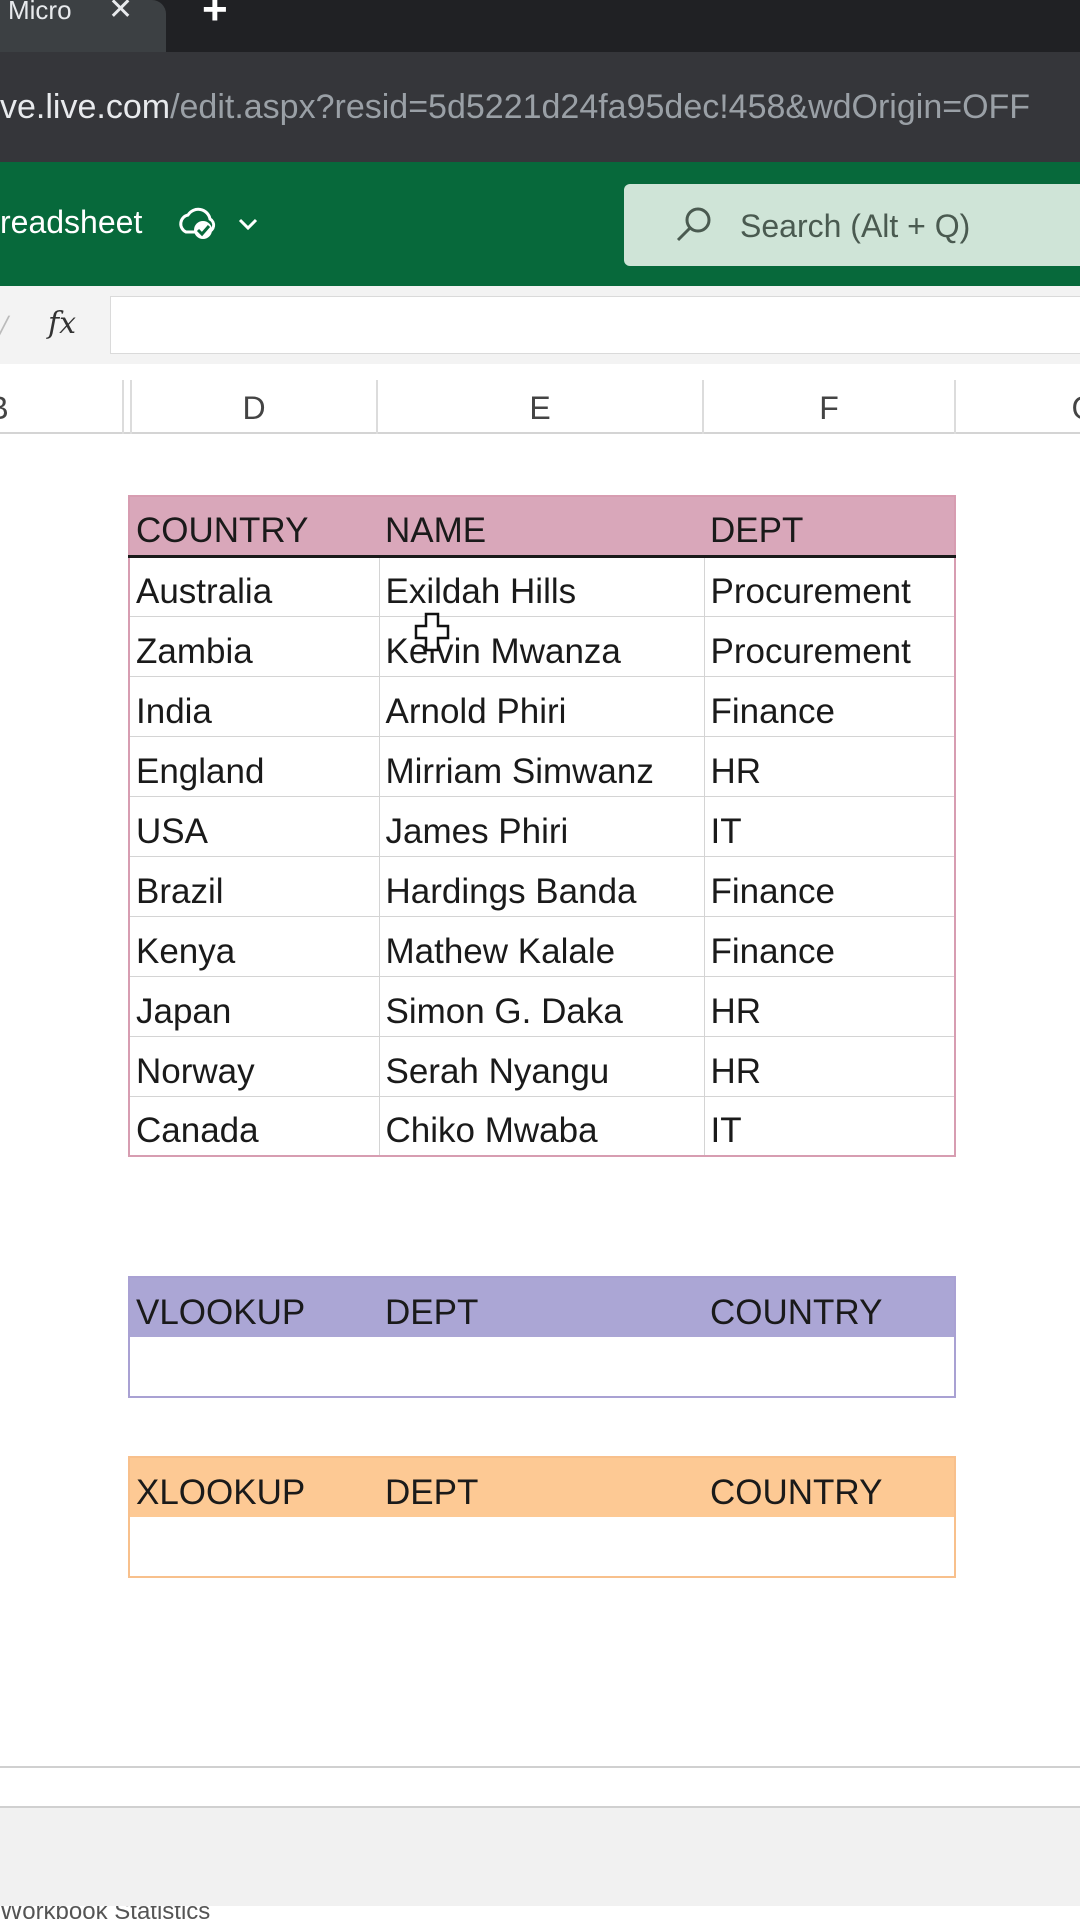  What do you see at coordinates (540, 1767) in the screenshot?
I see `grid-bottom-divider` at bounding box center [540, 1767].